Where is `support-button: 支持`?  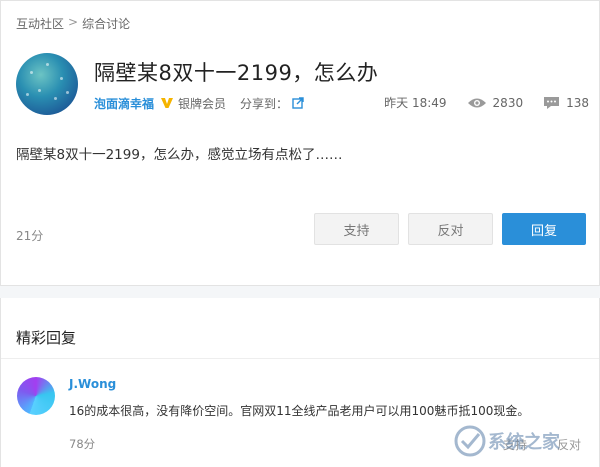 support-button: 支持 is located at coordinates (356, 229).